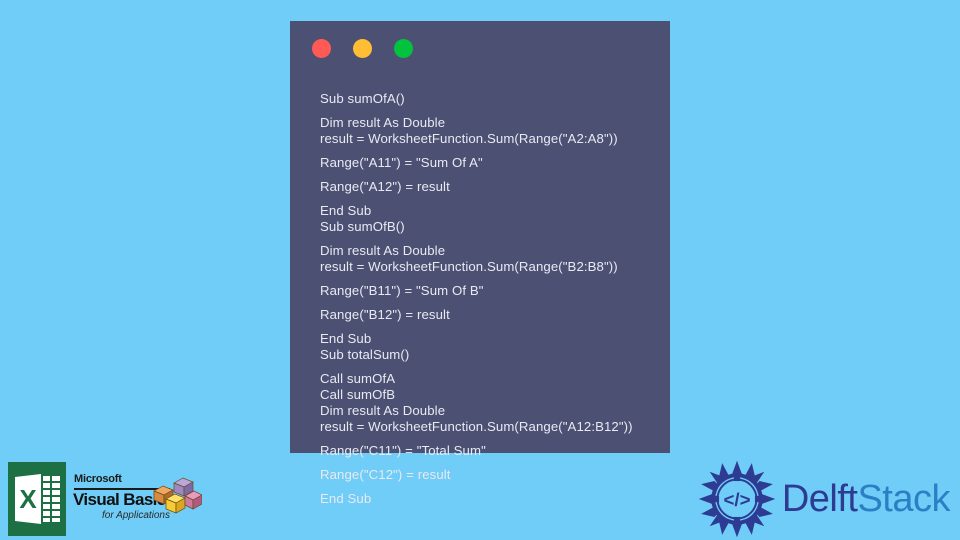  Describe the element at coordinates (819, 498) in the screenshot. I see `delftstack-word-delft: Delft` at that location.